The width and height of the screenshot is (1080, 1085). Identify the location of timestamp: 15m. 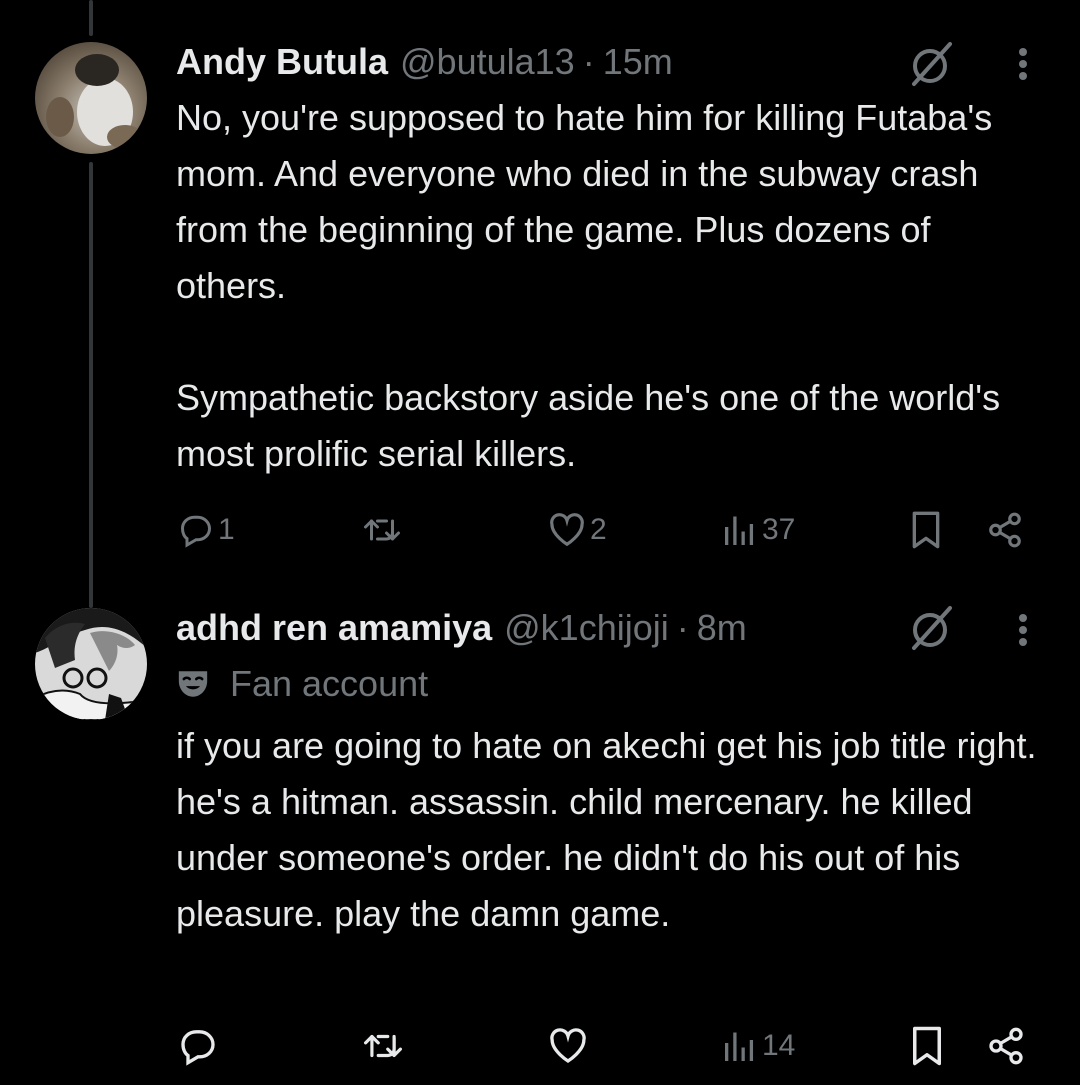
(638, 62).